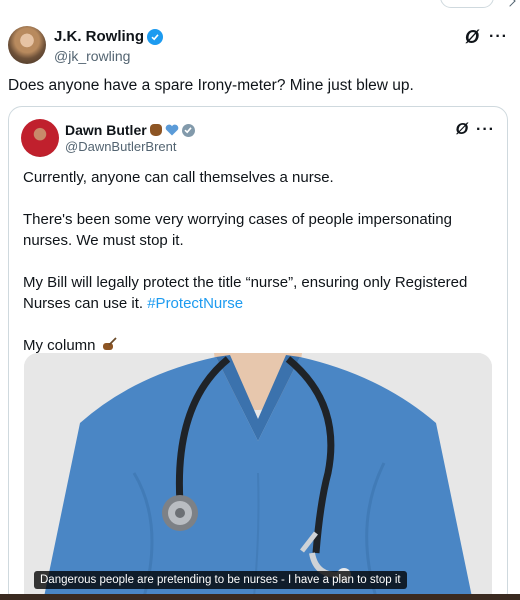 Image resolution: width=520 pixels, height=600 pixels. What do you see at coordinates (260, 597) in the screenshot?
I see `bottom-strip` at bounding box center [260, 597].